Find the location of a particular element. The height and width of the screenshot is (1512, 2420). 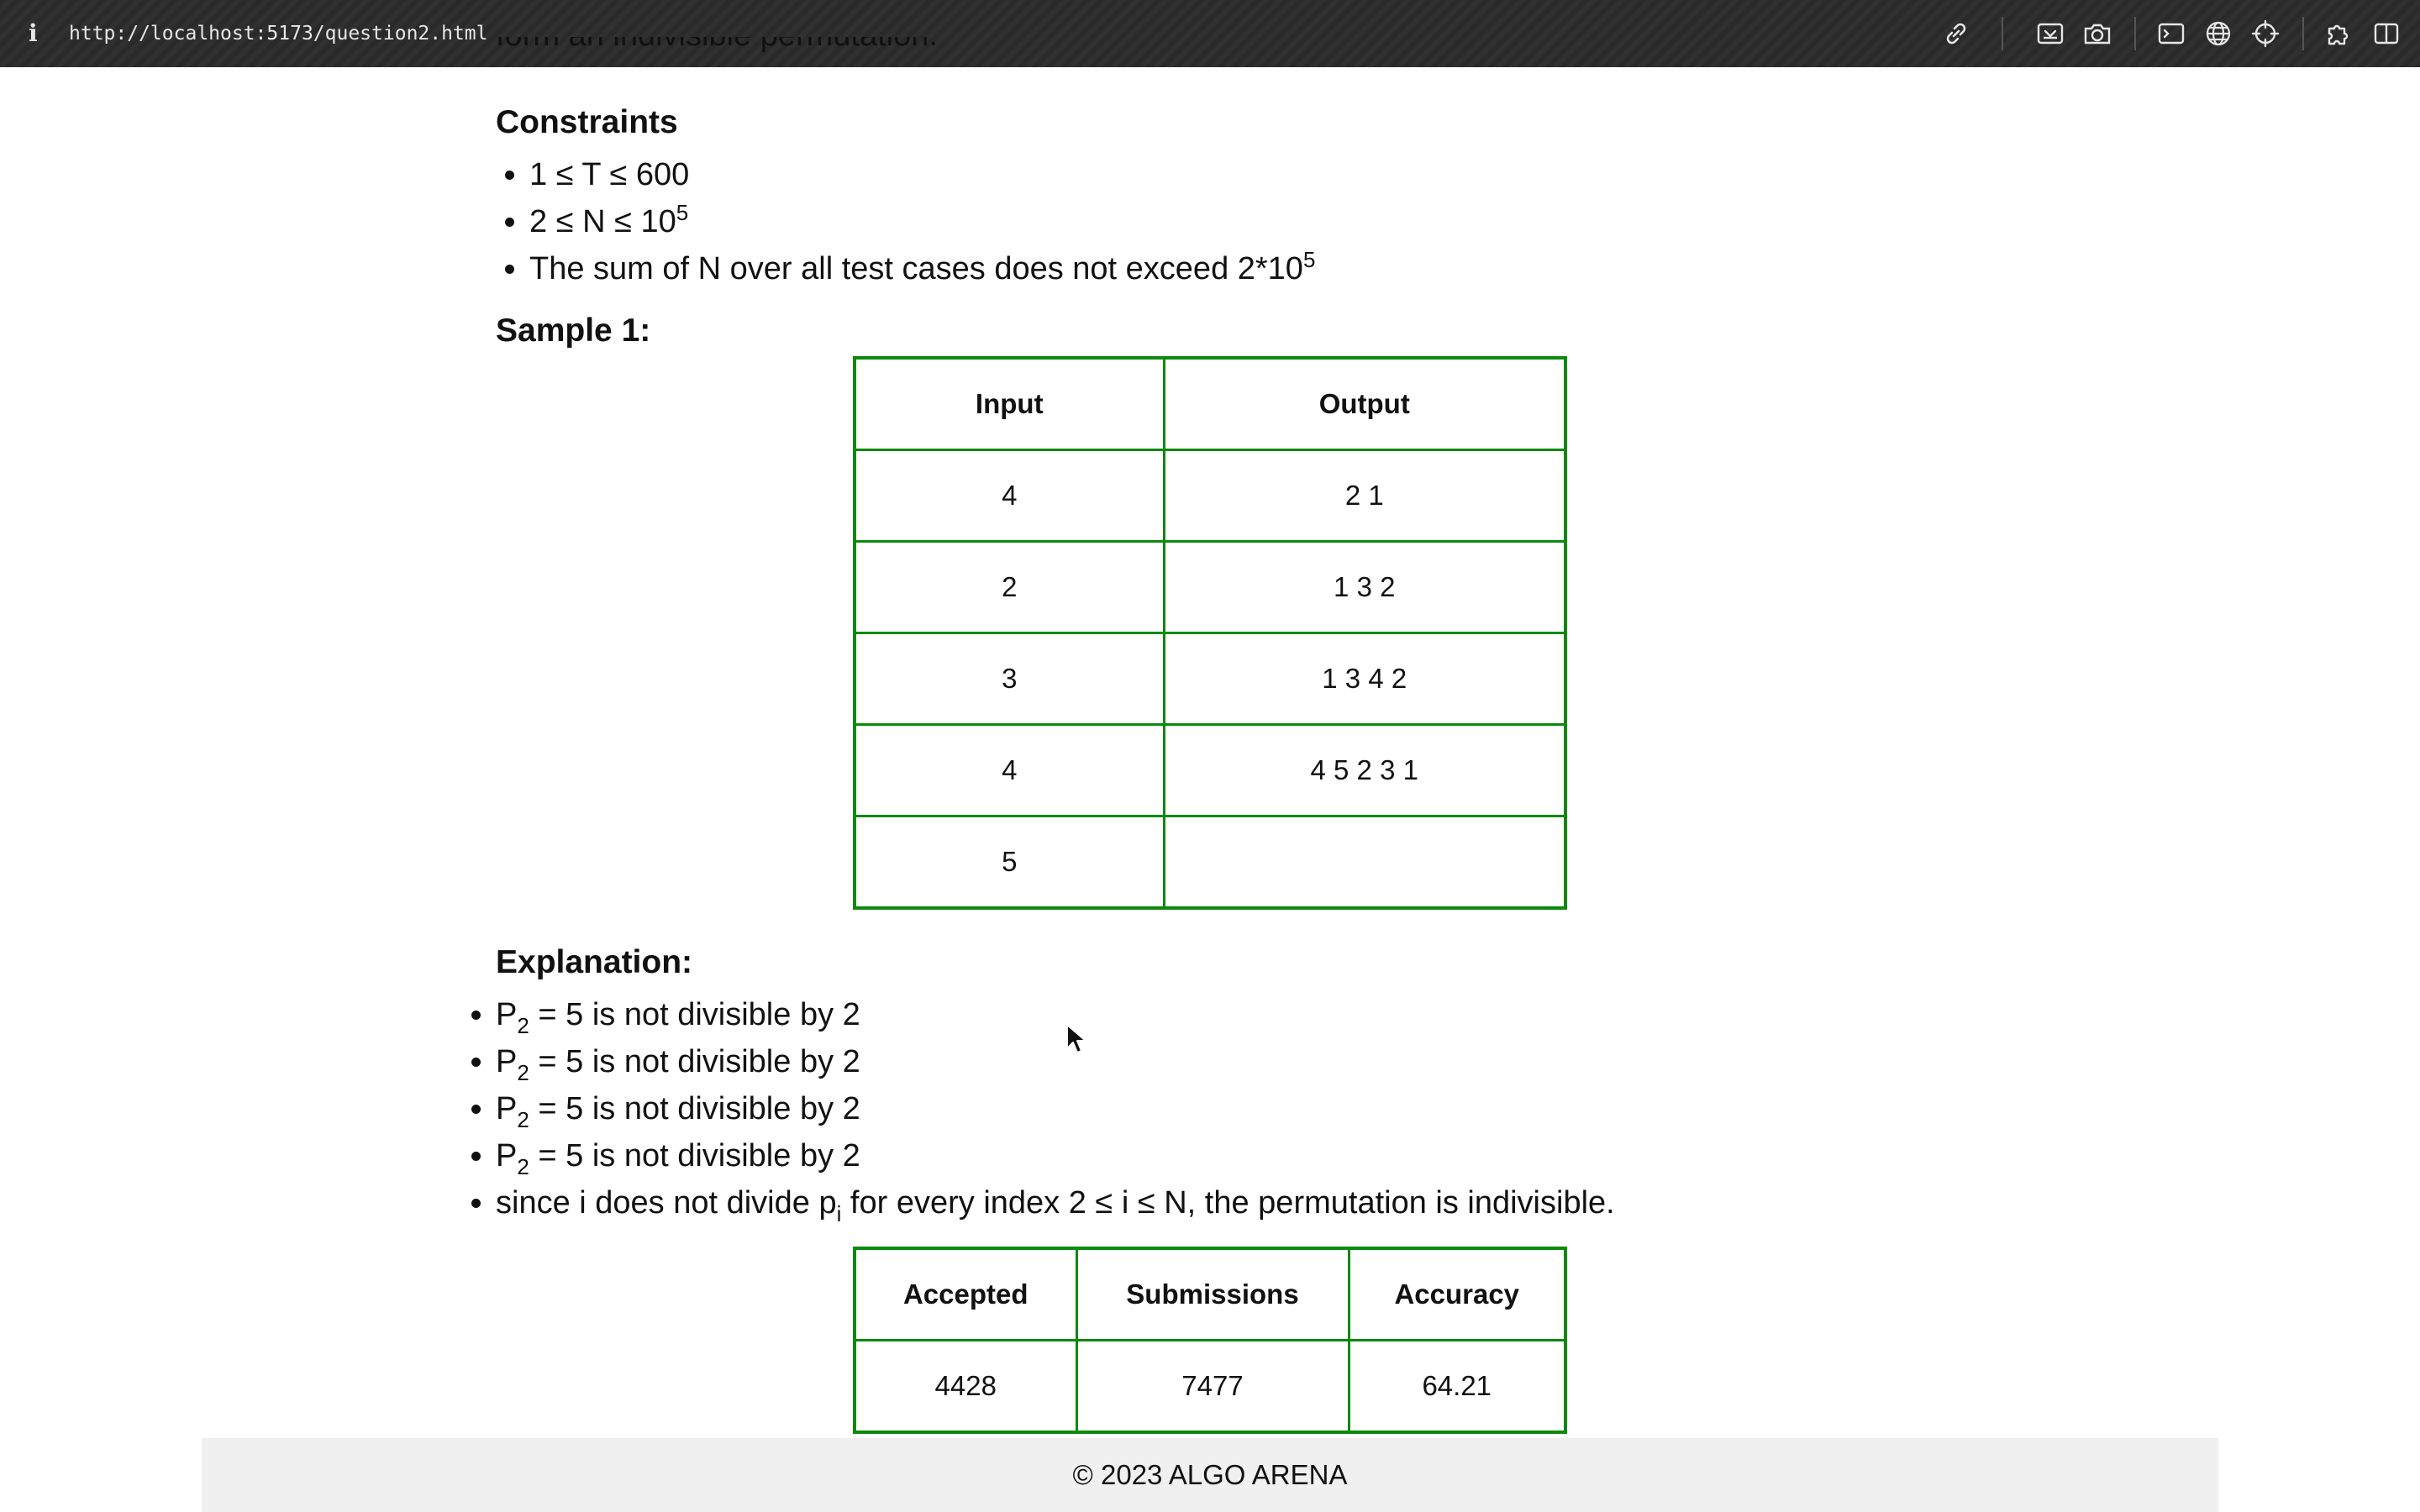

sidebar-icon is located at coordinates (2387, 33).